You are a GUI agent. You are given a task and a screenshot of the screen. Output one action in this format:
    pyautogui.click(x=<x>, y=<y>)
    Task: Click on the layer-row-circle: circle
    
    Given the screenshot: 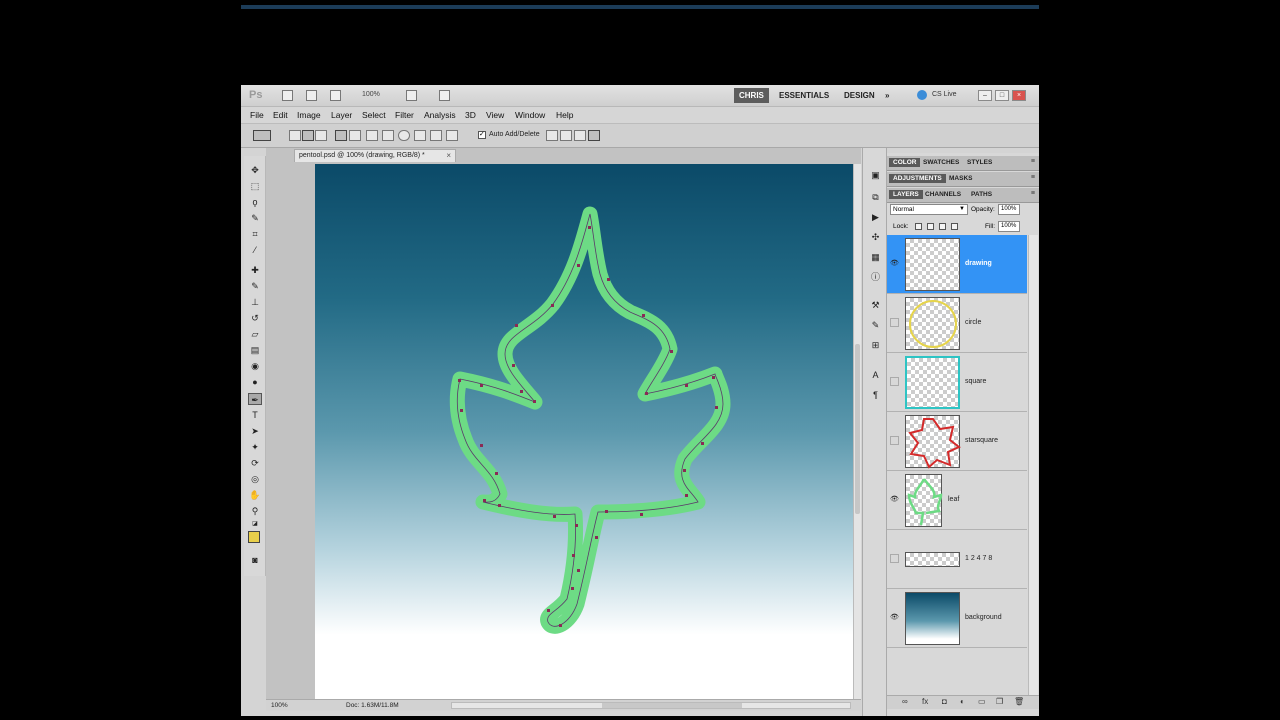 What is the action you would take?
    pyautogui.click(x=957, y=323)
    